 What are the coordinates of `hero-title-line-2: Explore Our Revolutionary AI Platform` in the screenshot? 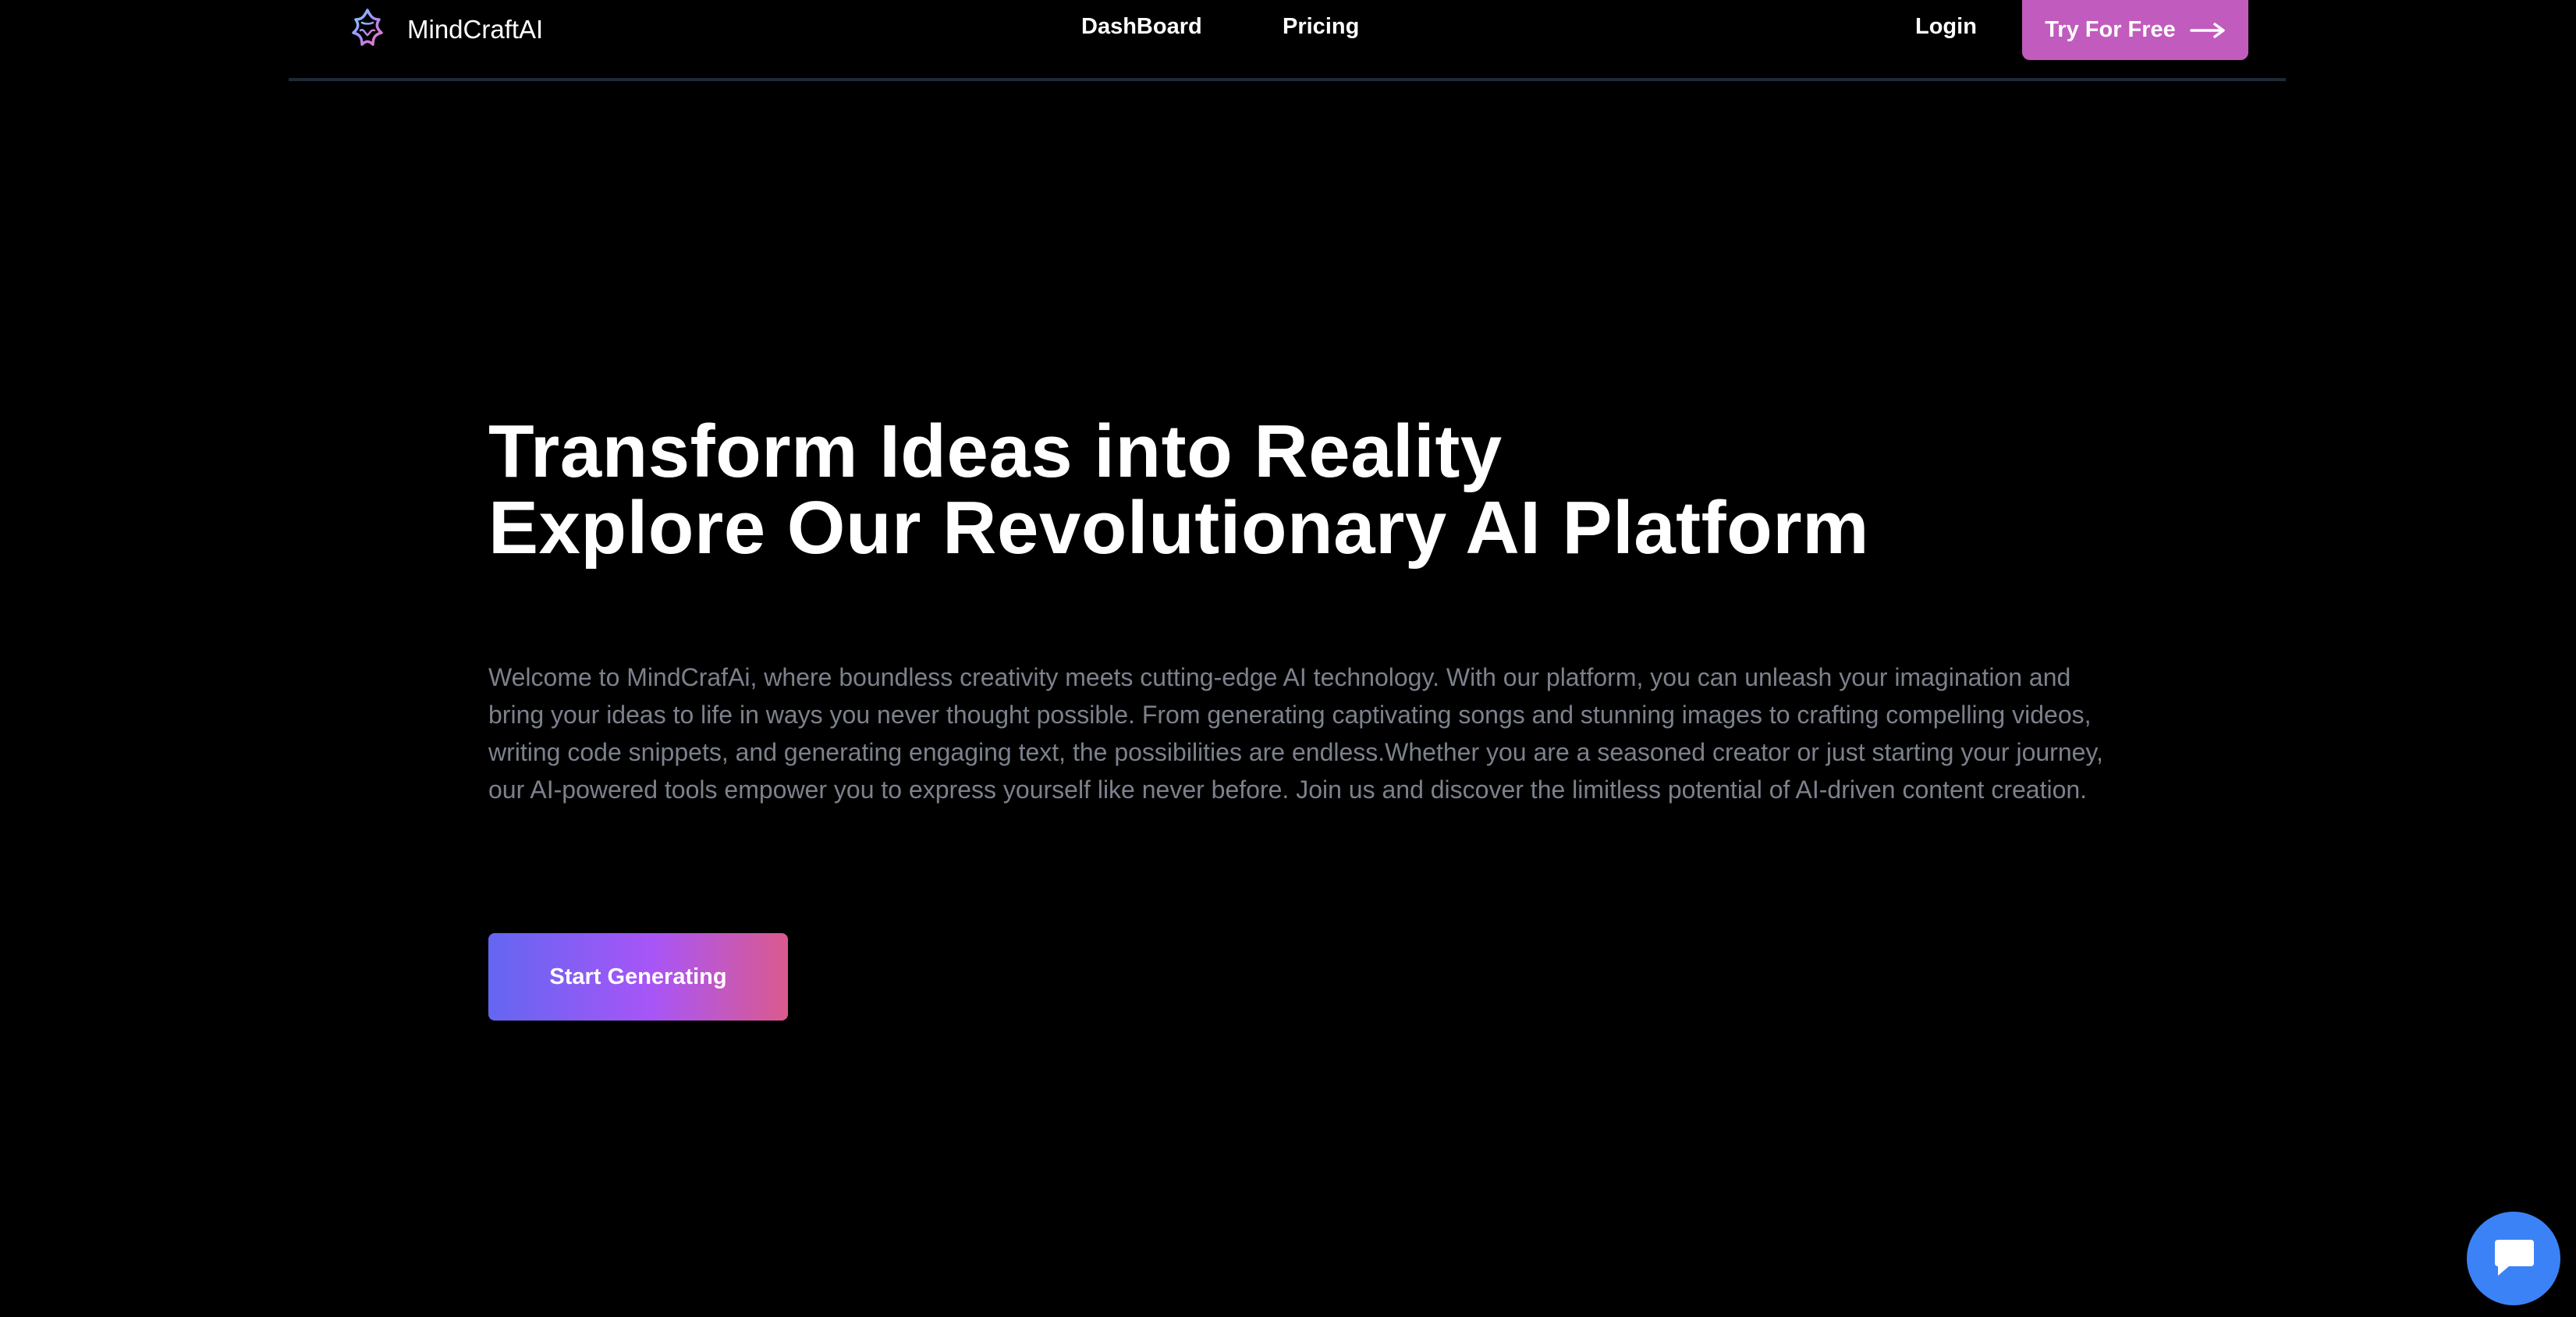 It's located at (1178, 528).